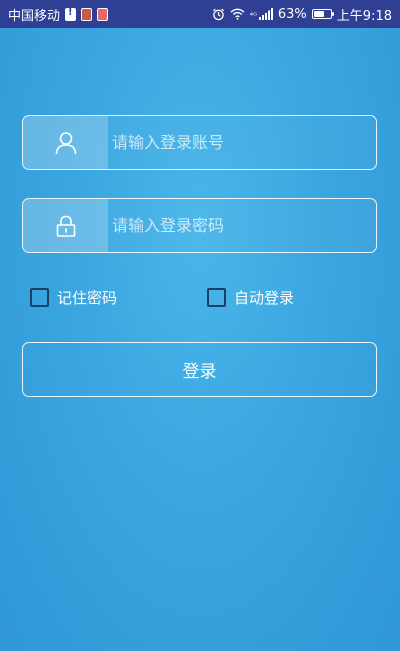 The image size is (400, 651). I want to click on auto-login-checkbox: 自动登录, so click(250, 297).